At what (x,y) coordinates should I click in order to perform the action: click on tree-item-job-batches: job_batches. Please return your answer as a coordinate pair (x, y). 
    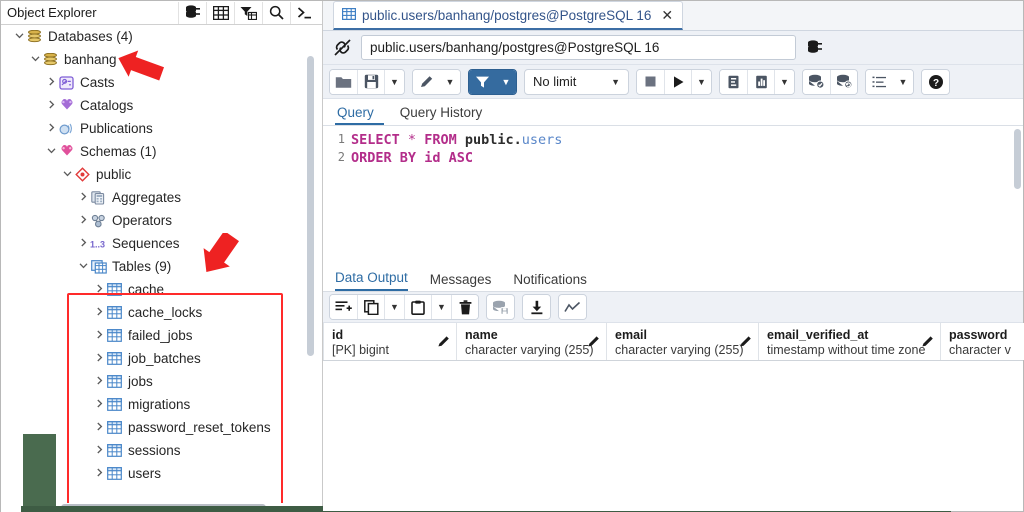
    Looking at the image, I should click on (161, 358).